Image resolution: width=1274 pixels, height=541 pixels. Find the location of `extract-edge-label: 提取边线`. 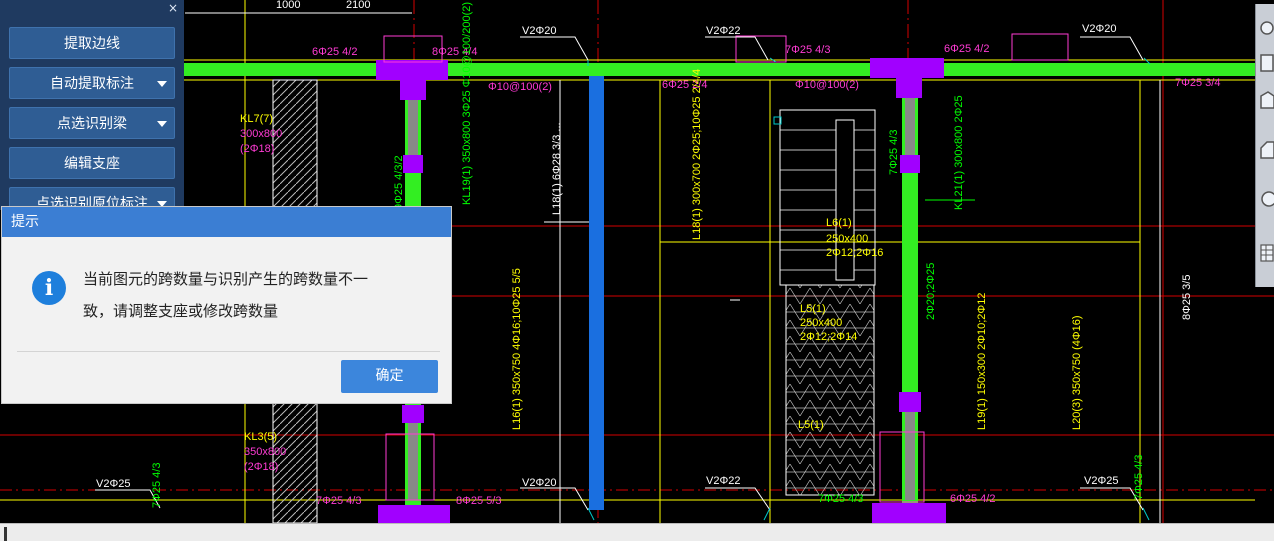

extract-edge-label: 提取边线 is located at coordinates (92, 44).